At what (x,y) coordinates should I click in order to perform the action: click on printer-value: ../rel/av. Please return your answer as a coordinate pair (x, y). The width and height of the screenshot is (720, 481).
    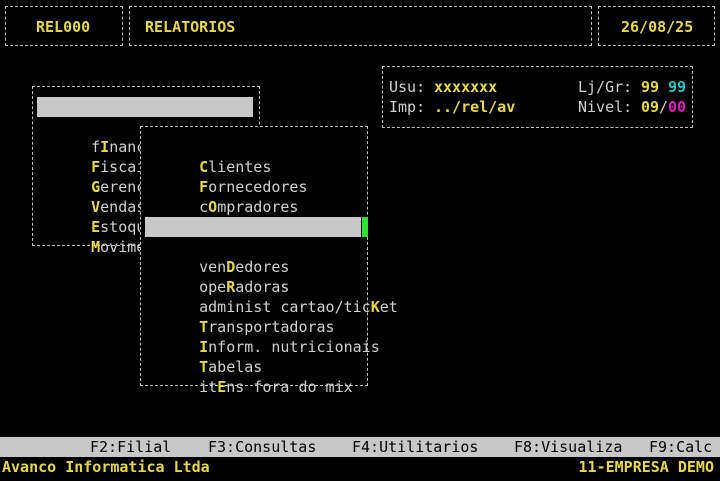
    Looking at the image, I should click on (475, 107).